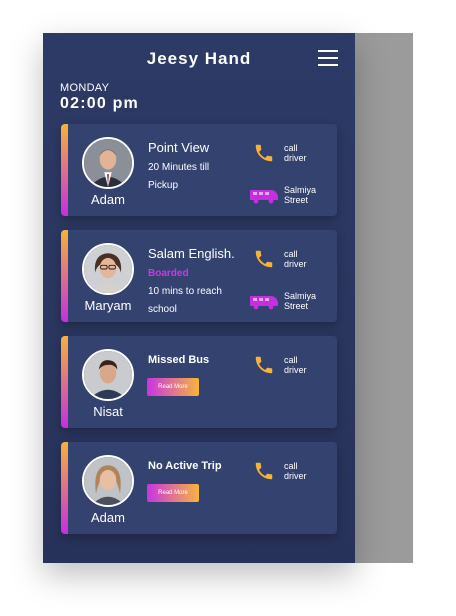 This screenshot has height=616, width=456. What do you see at coordinates (179, 360) in the screenshot?
I see `trip-status-title: Missed Bus` at bounding box center [179, 360].